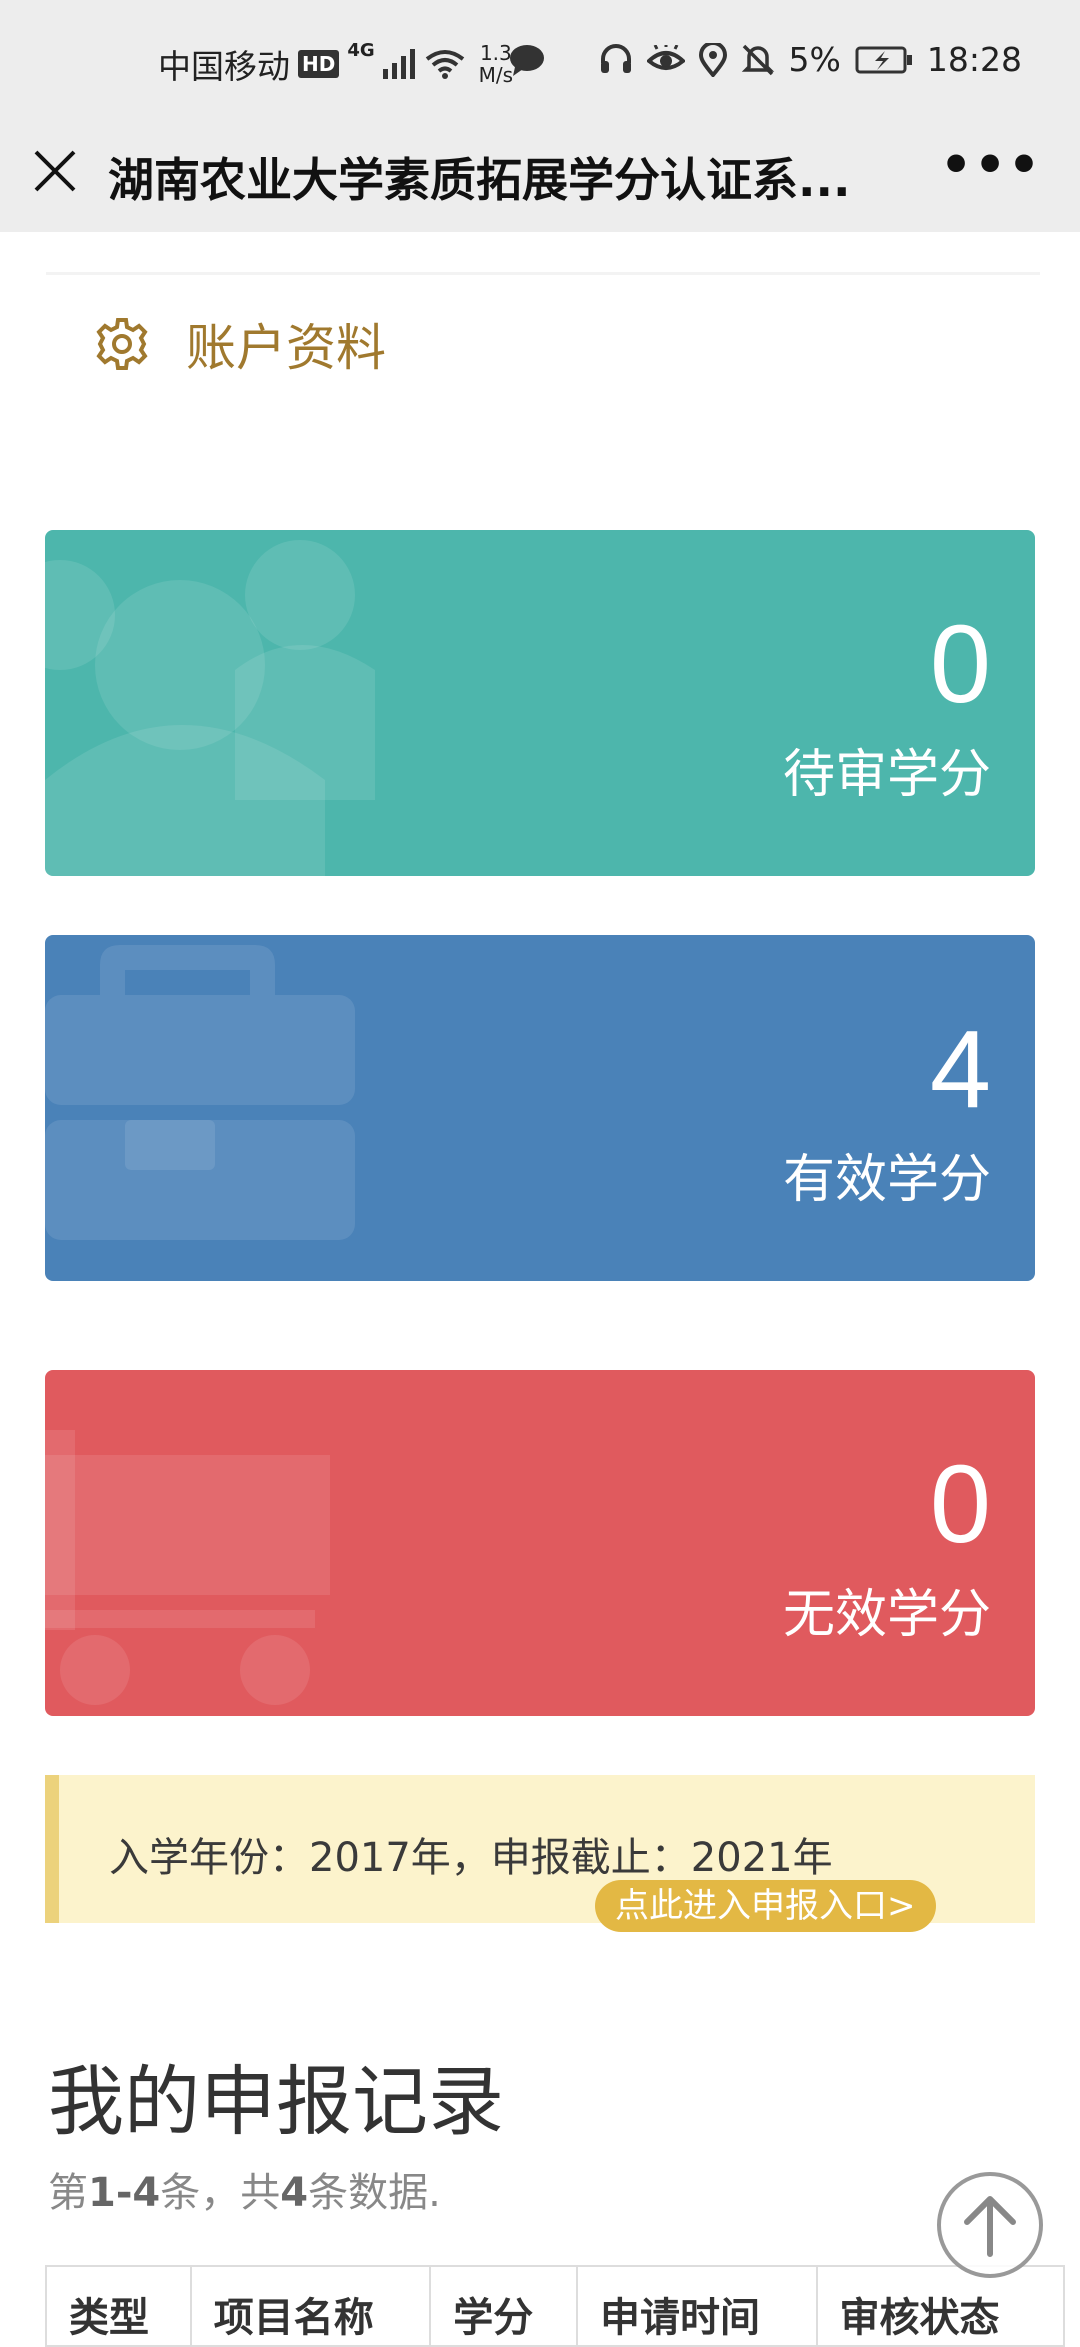  I want to click on account-info-label: 账户资料, so click(286, 348).